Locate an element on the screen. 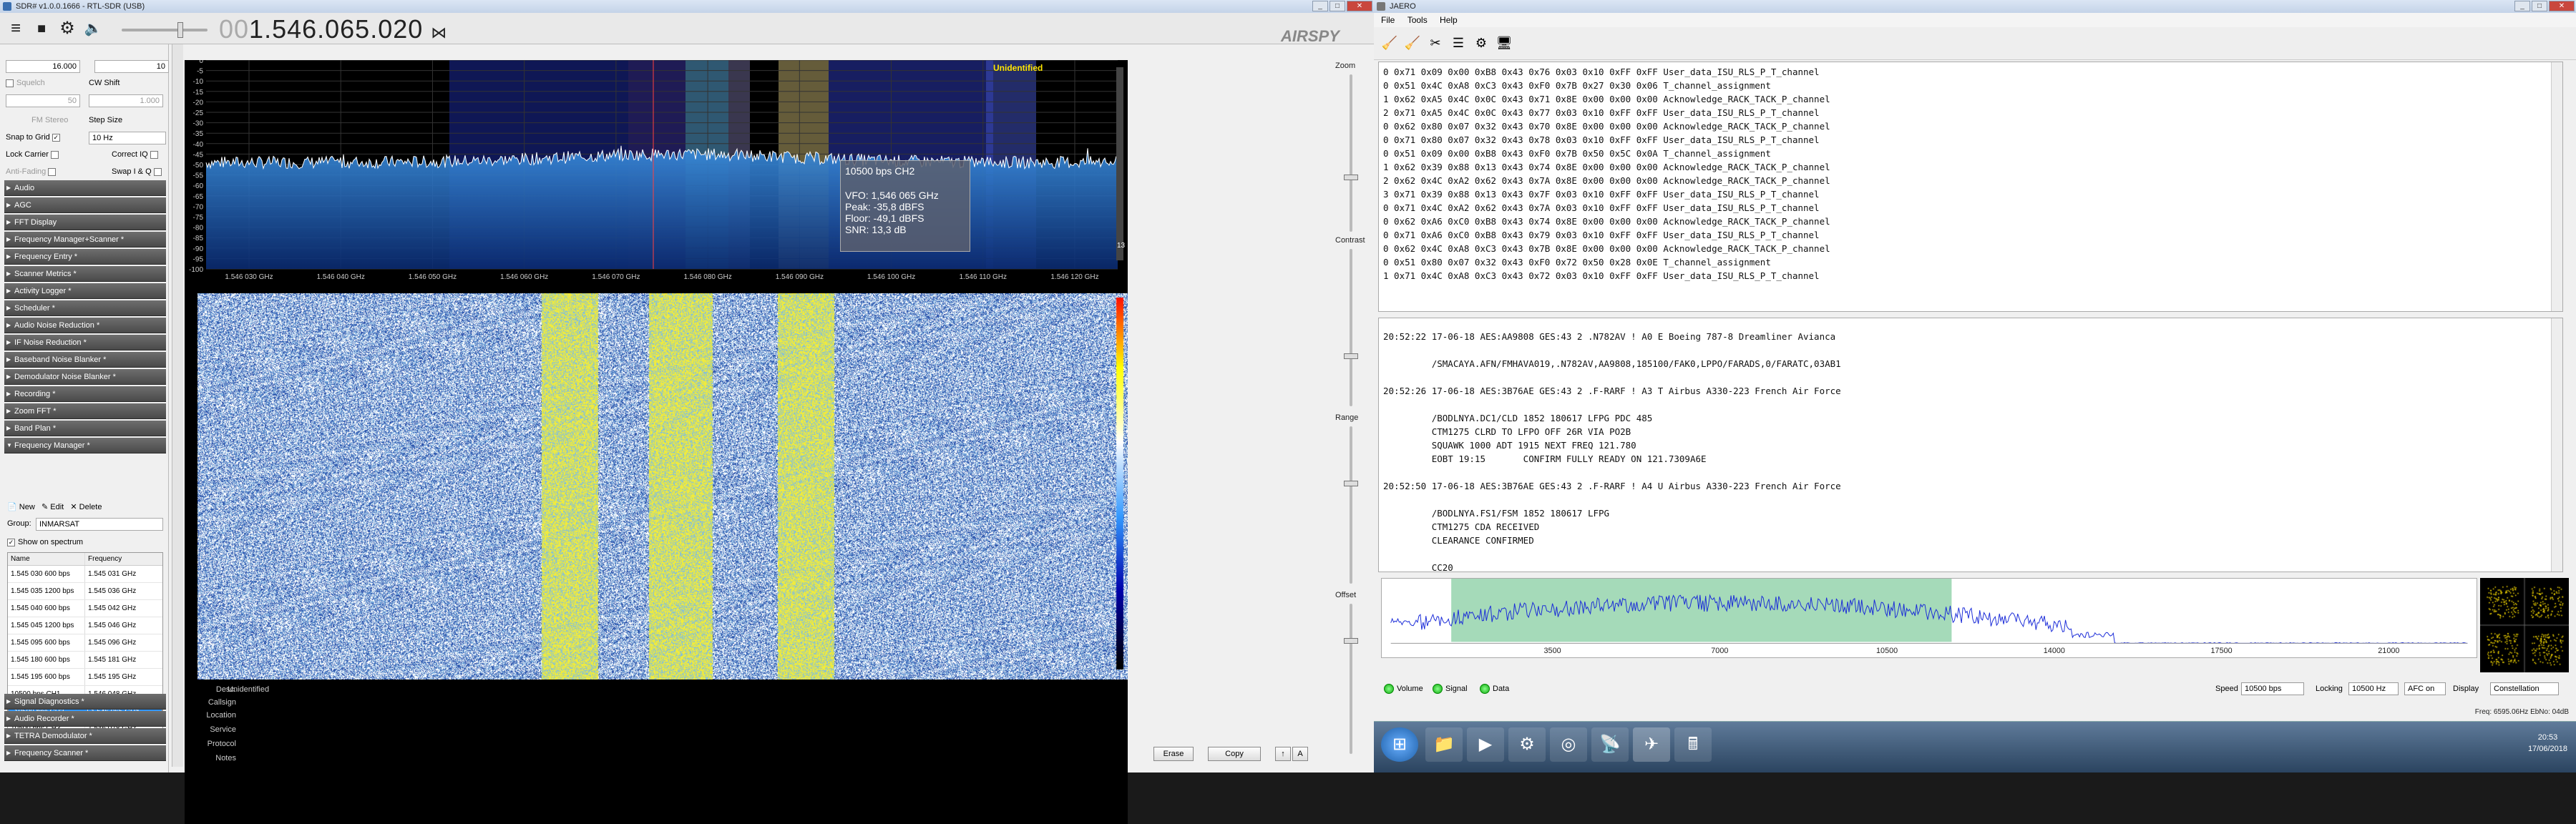 This screenshot has height=824, width=2576. section-header: Frequency Scanner * is located at coordinates (85, 753).